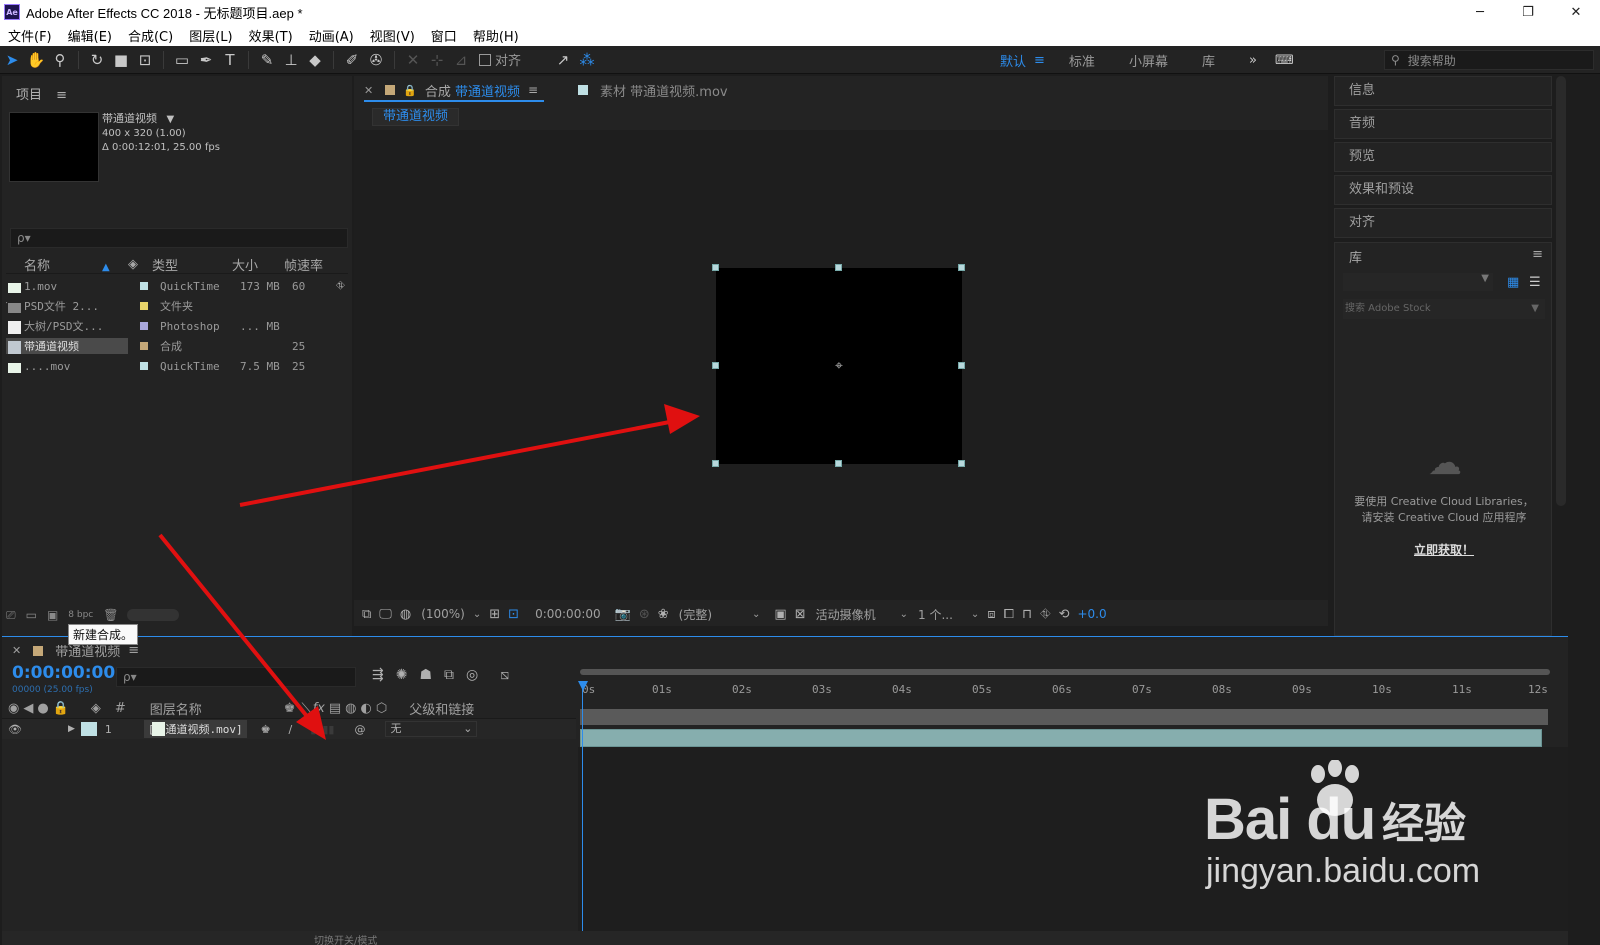 The width and height of the screenshot is (1600, 945). What do you see at coordinates (378, 675) in the screenshot?
I see `composition-mini-flowchart-icon: ⇶` at bounding box center [378, 675].